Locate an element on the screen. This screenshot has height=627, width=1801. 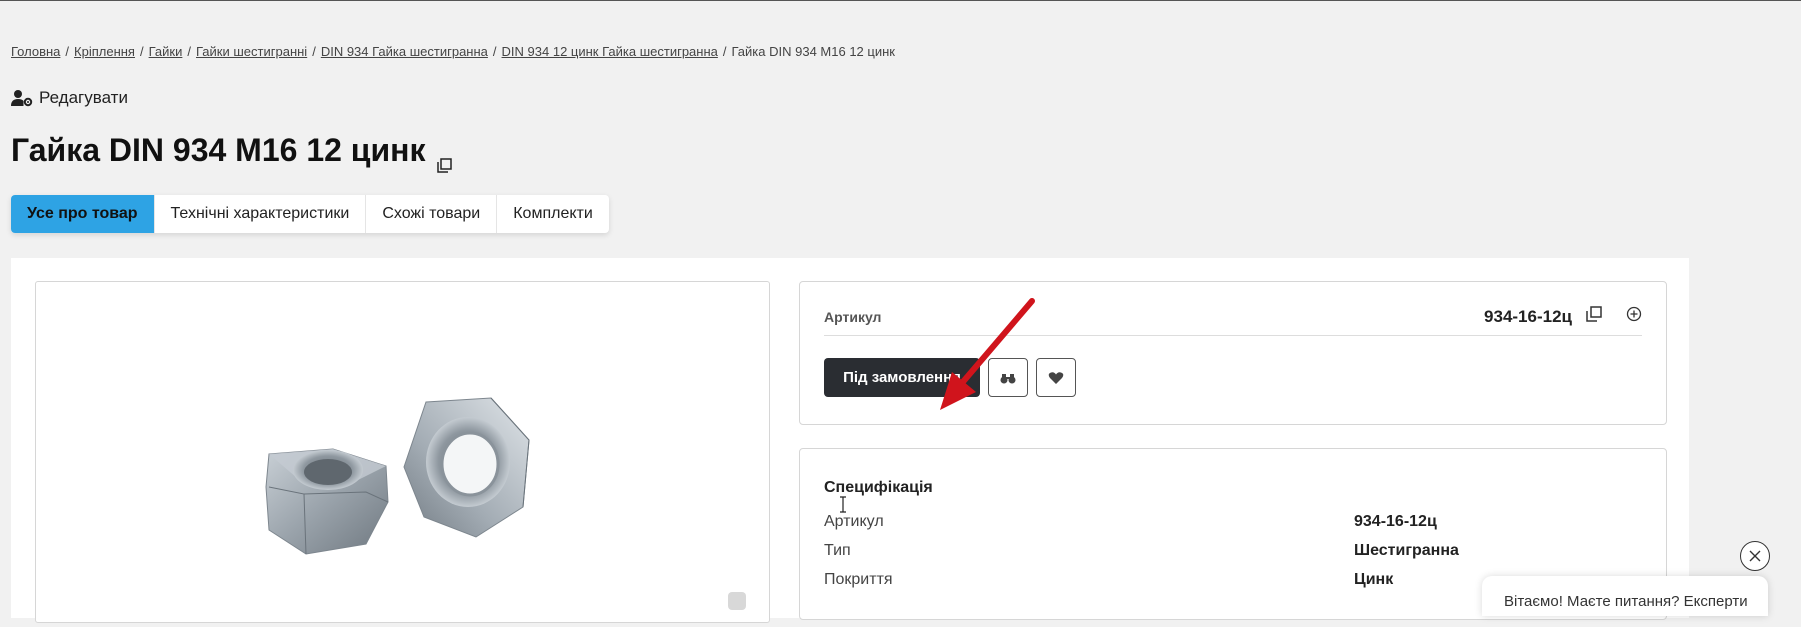
spec-key: Артикул is located at coordinates (854, 521).